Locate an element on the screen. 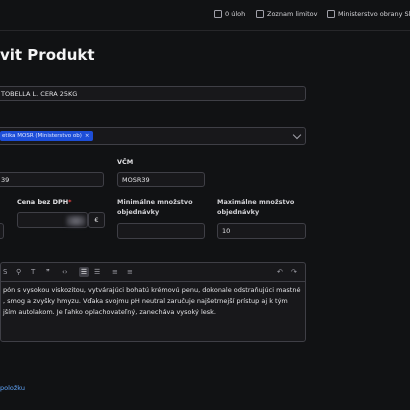 The width and height of the screenshot is (410, 410). code-icon: ‹› is located at coordinates (65, 272).